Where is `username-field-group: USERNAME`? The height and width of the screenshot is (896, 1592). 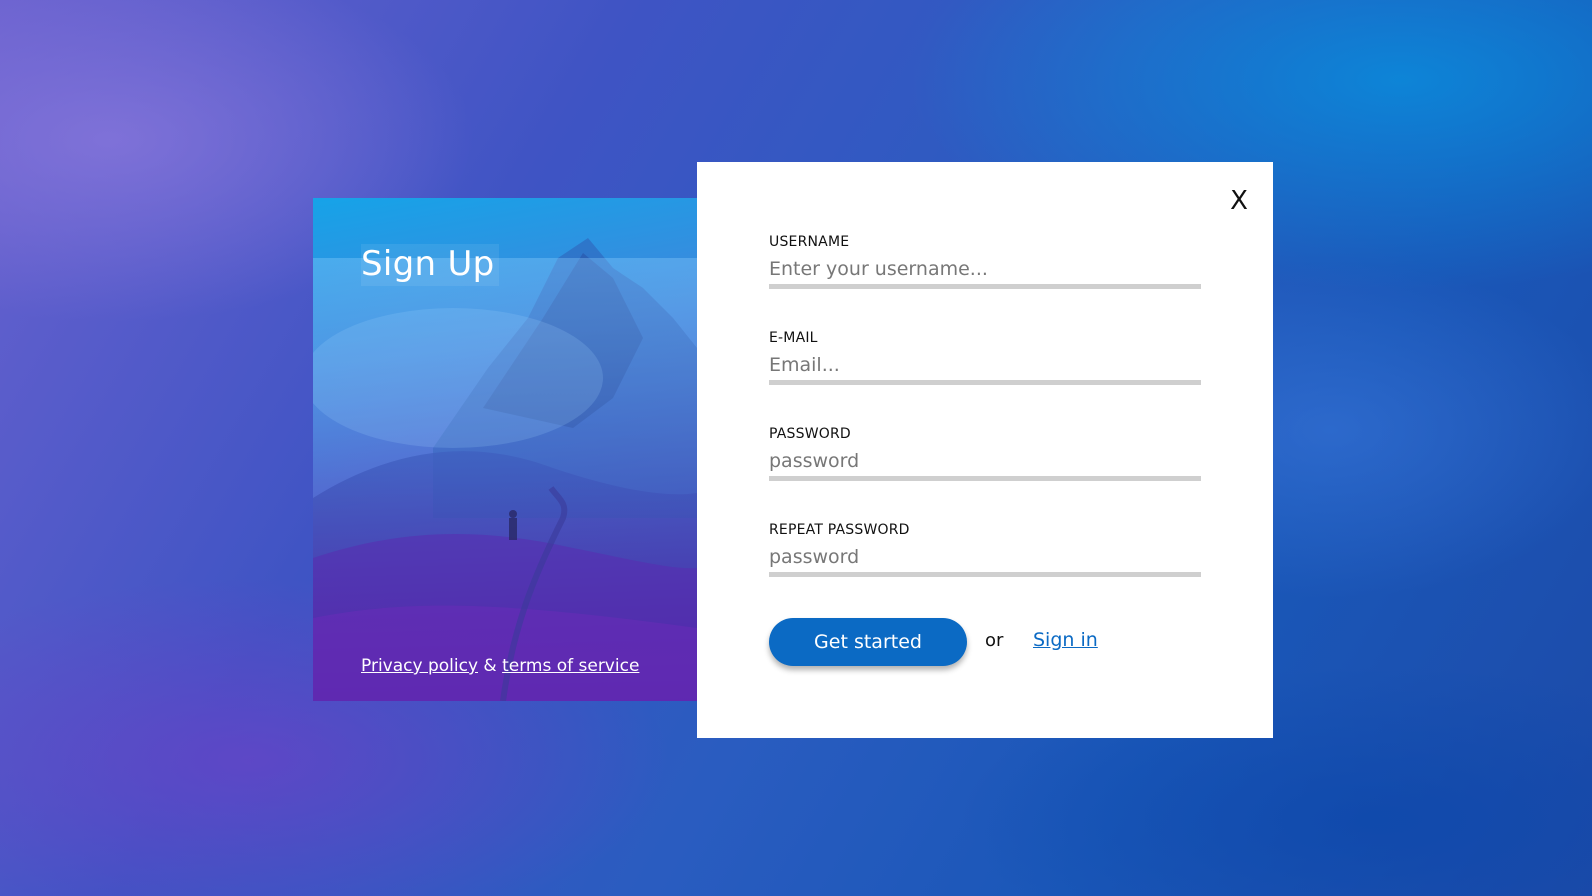
username-field-group: USERNAME is located at coordinates (985, 261).